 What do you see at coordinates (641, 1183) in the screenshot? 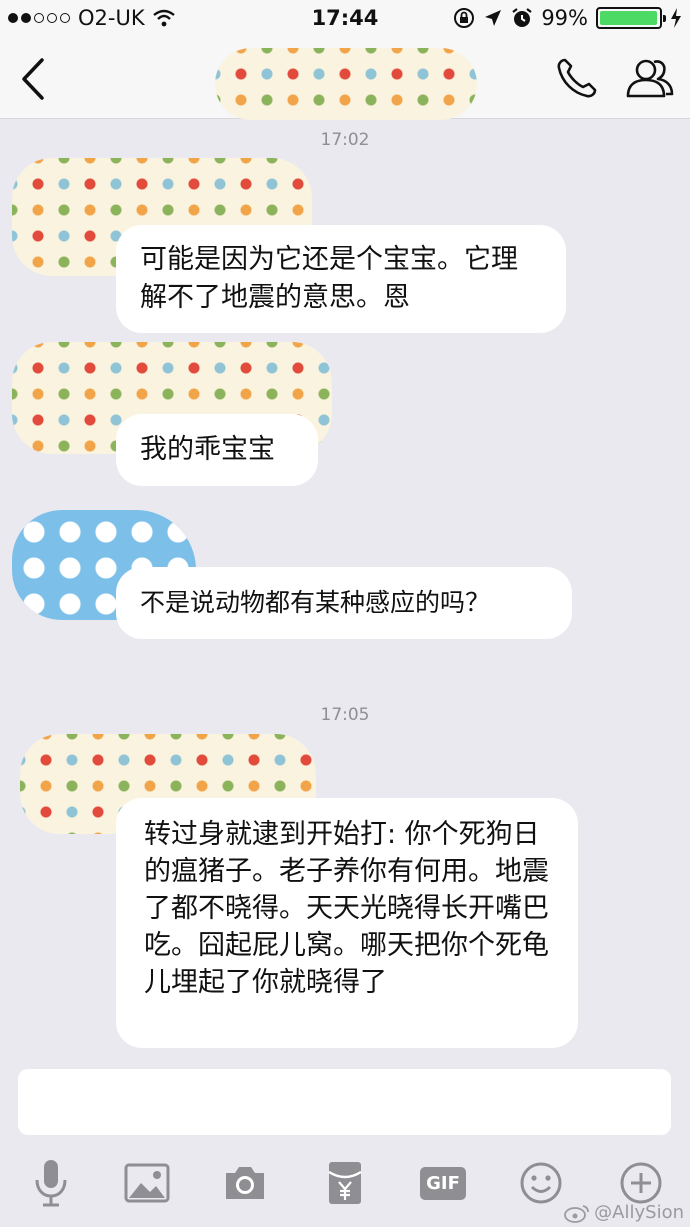
I see `plus-icon` at bounding box center [641, 1183].